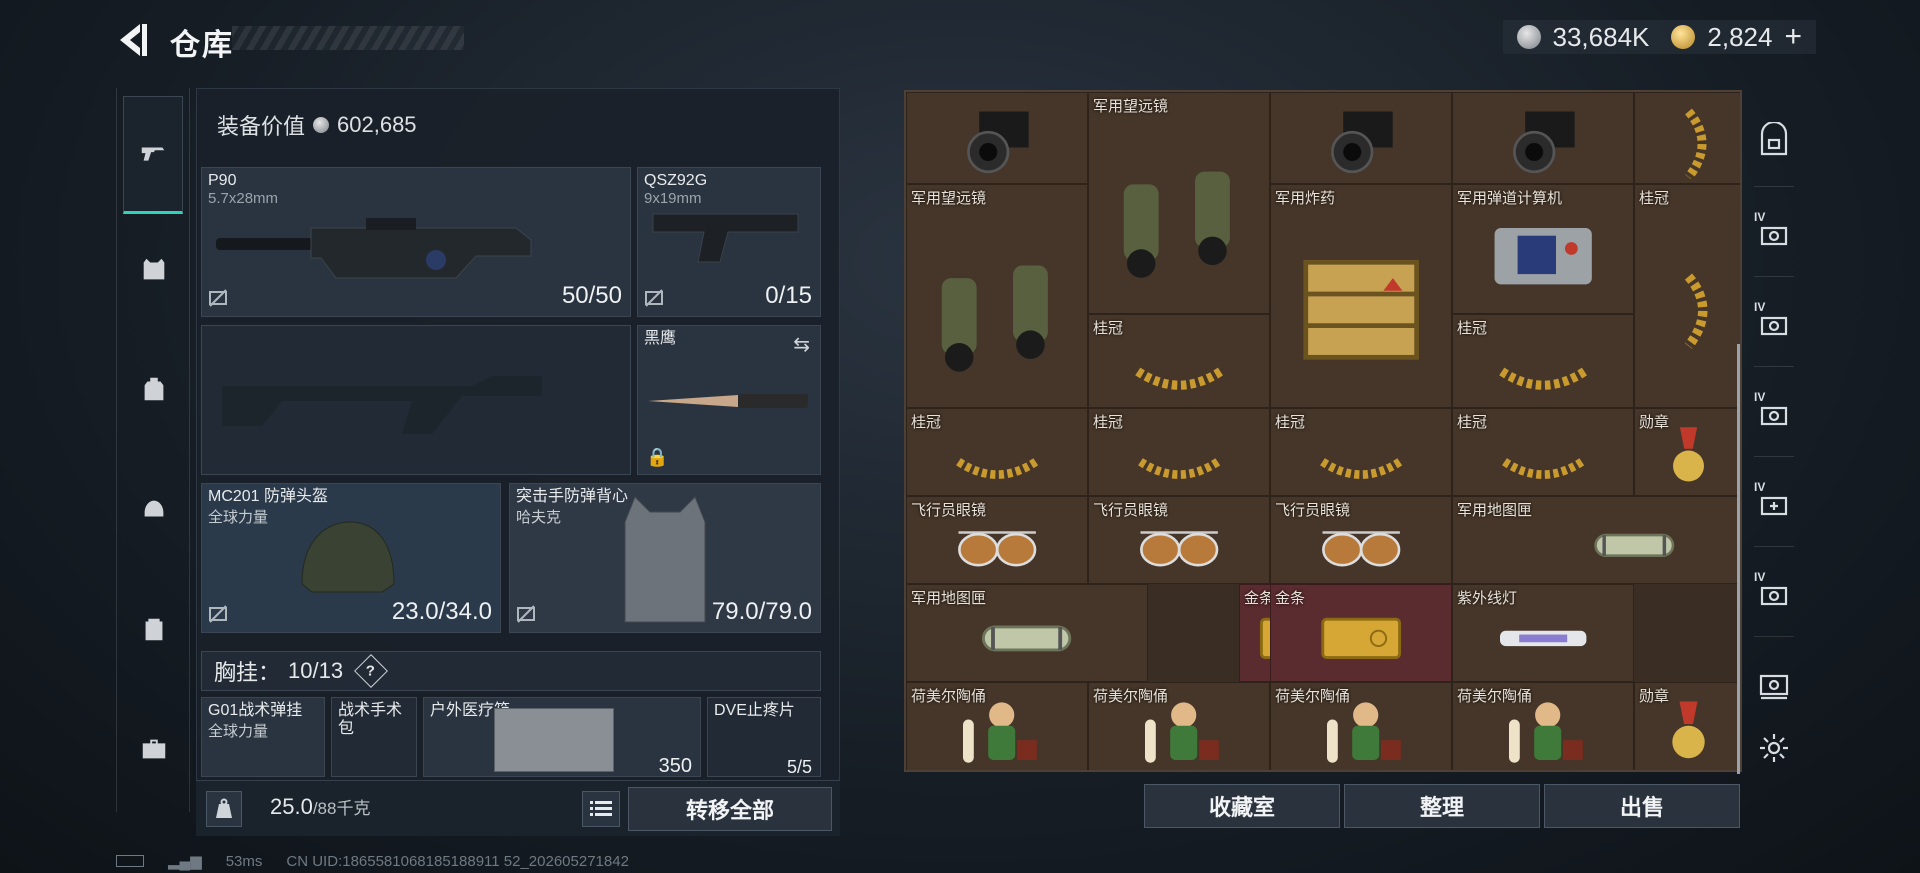 Image resolution: width=1920 pixels, height=873 pixels. Describe the element at coordinates (1774, 593) in the screenshot. I see `container-button-5: IV` at that location.